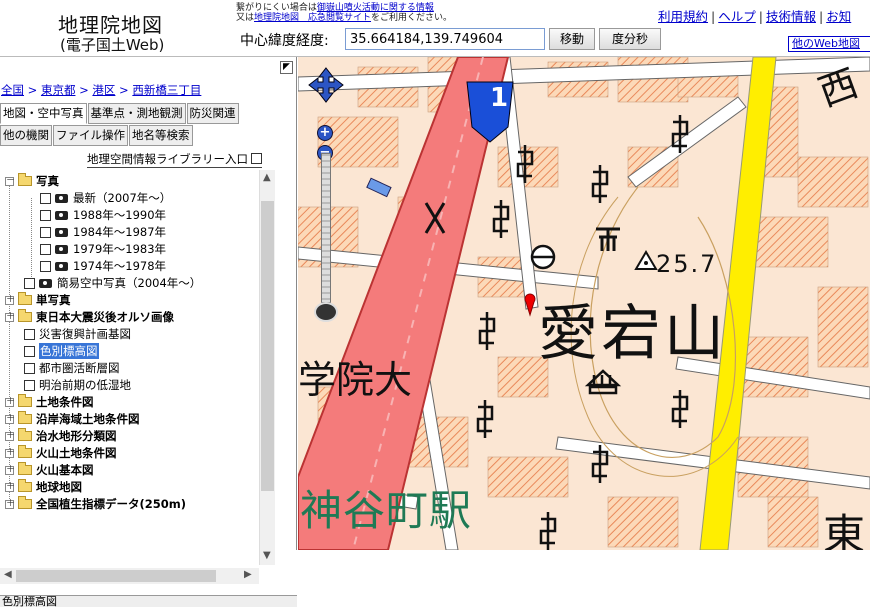 The height and width of the screenshot is (607, 870). What do you see at coordinates (72, 368) in the screenshot?
I see `tree-item: 都市圏活断層図` at bounding box center [72, 368].